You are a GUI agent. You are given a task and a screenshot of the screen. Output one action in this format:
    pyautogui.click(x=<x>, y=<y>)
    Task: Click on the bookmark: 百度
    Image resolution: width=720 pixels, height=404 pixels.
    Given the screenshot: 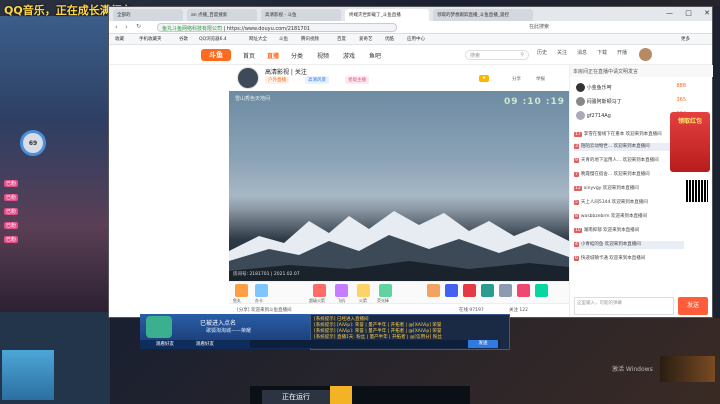 What is the action you would take?
    pyautogui.click(x=341, y=39)
    